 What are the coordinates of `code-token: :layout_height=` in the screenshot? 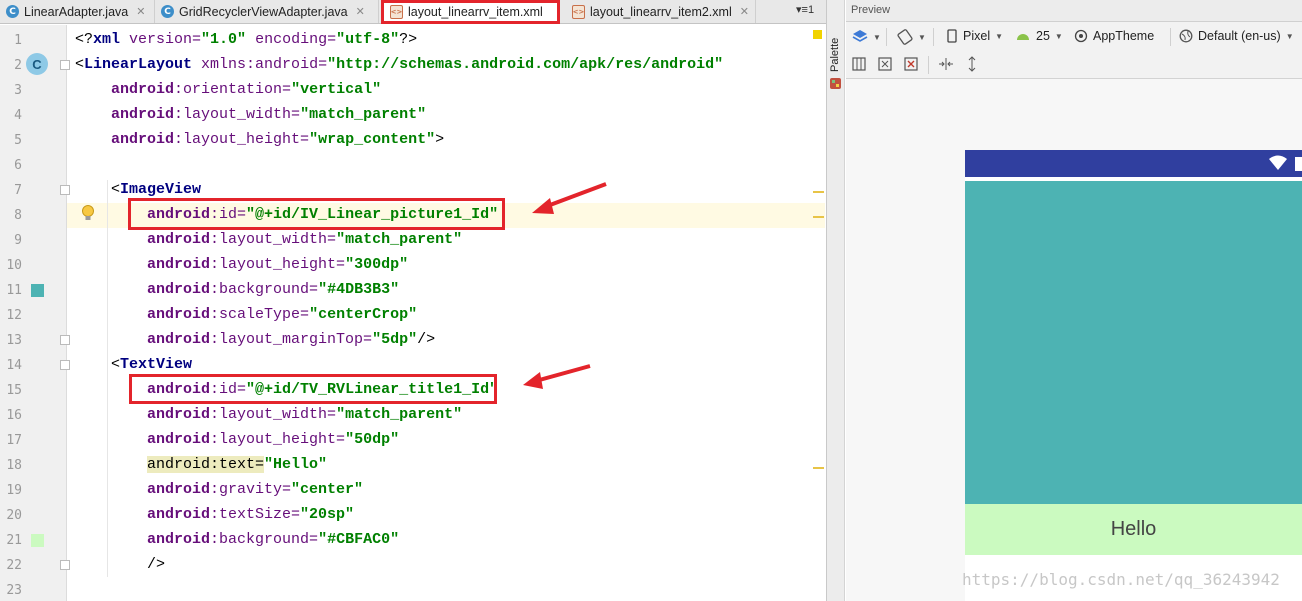 It's located at (242, 139).